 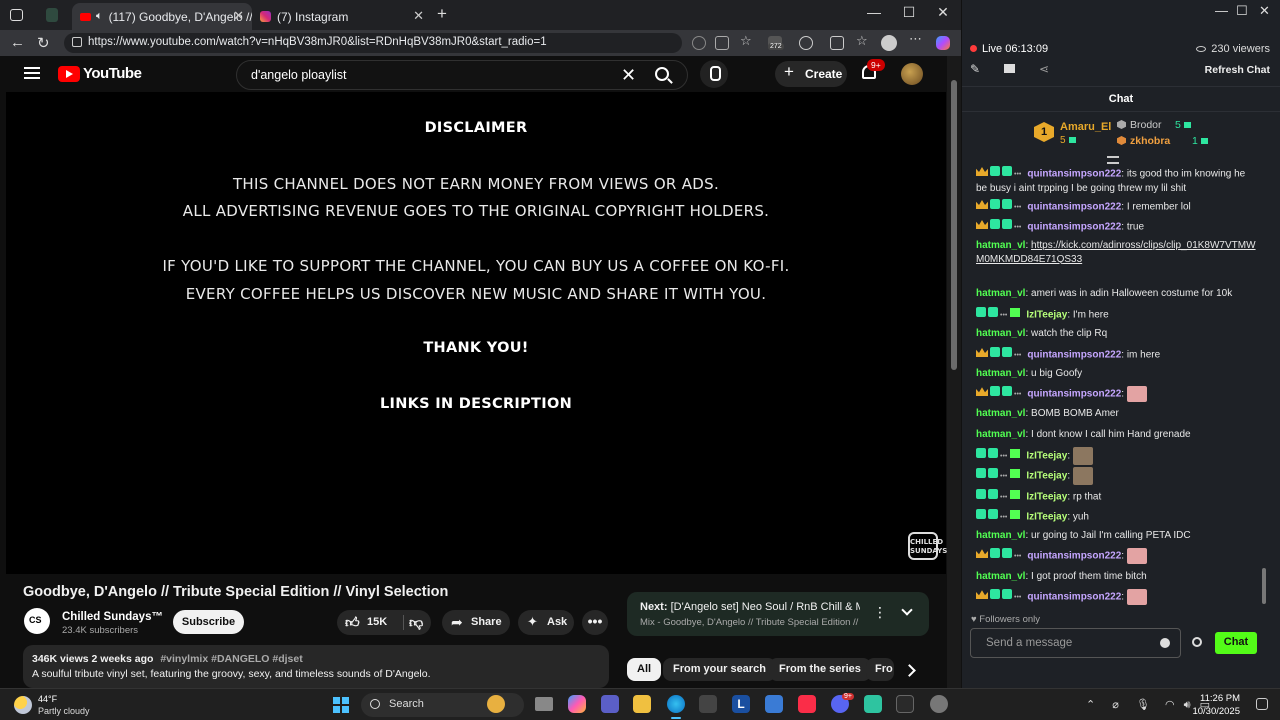 What do you see at coordinates (927, 546) in the screenshot?
I see `channel-watermark: CHILLED SUNDAYS` at bounding box center [927, 546].